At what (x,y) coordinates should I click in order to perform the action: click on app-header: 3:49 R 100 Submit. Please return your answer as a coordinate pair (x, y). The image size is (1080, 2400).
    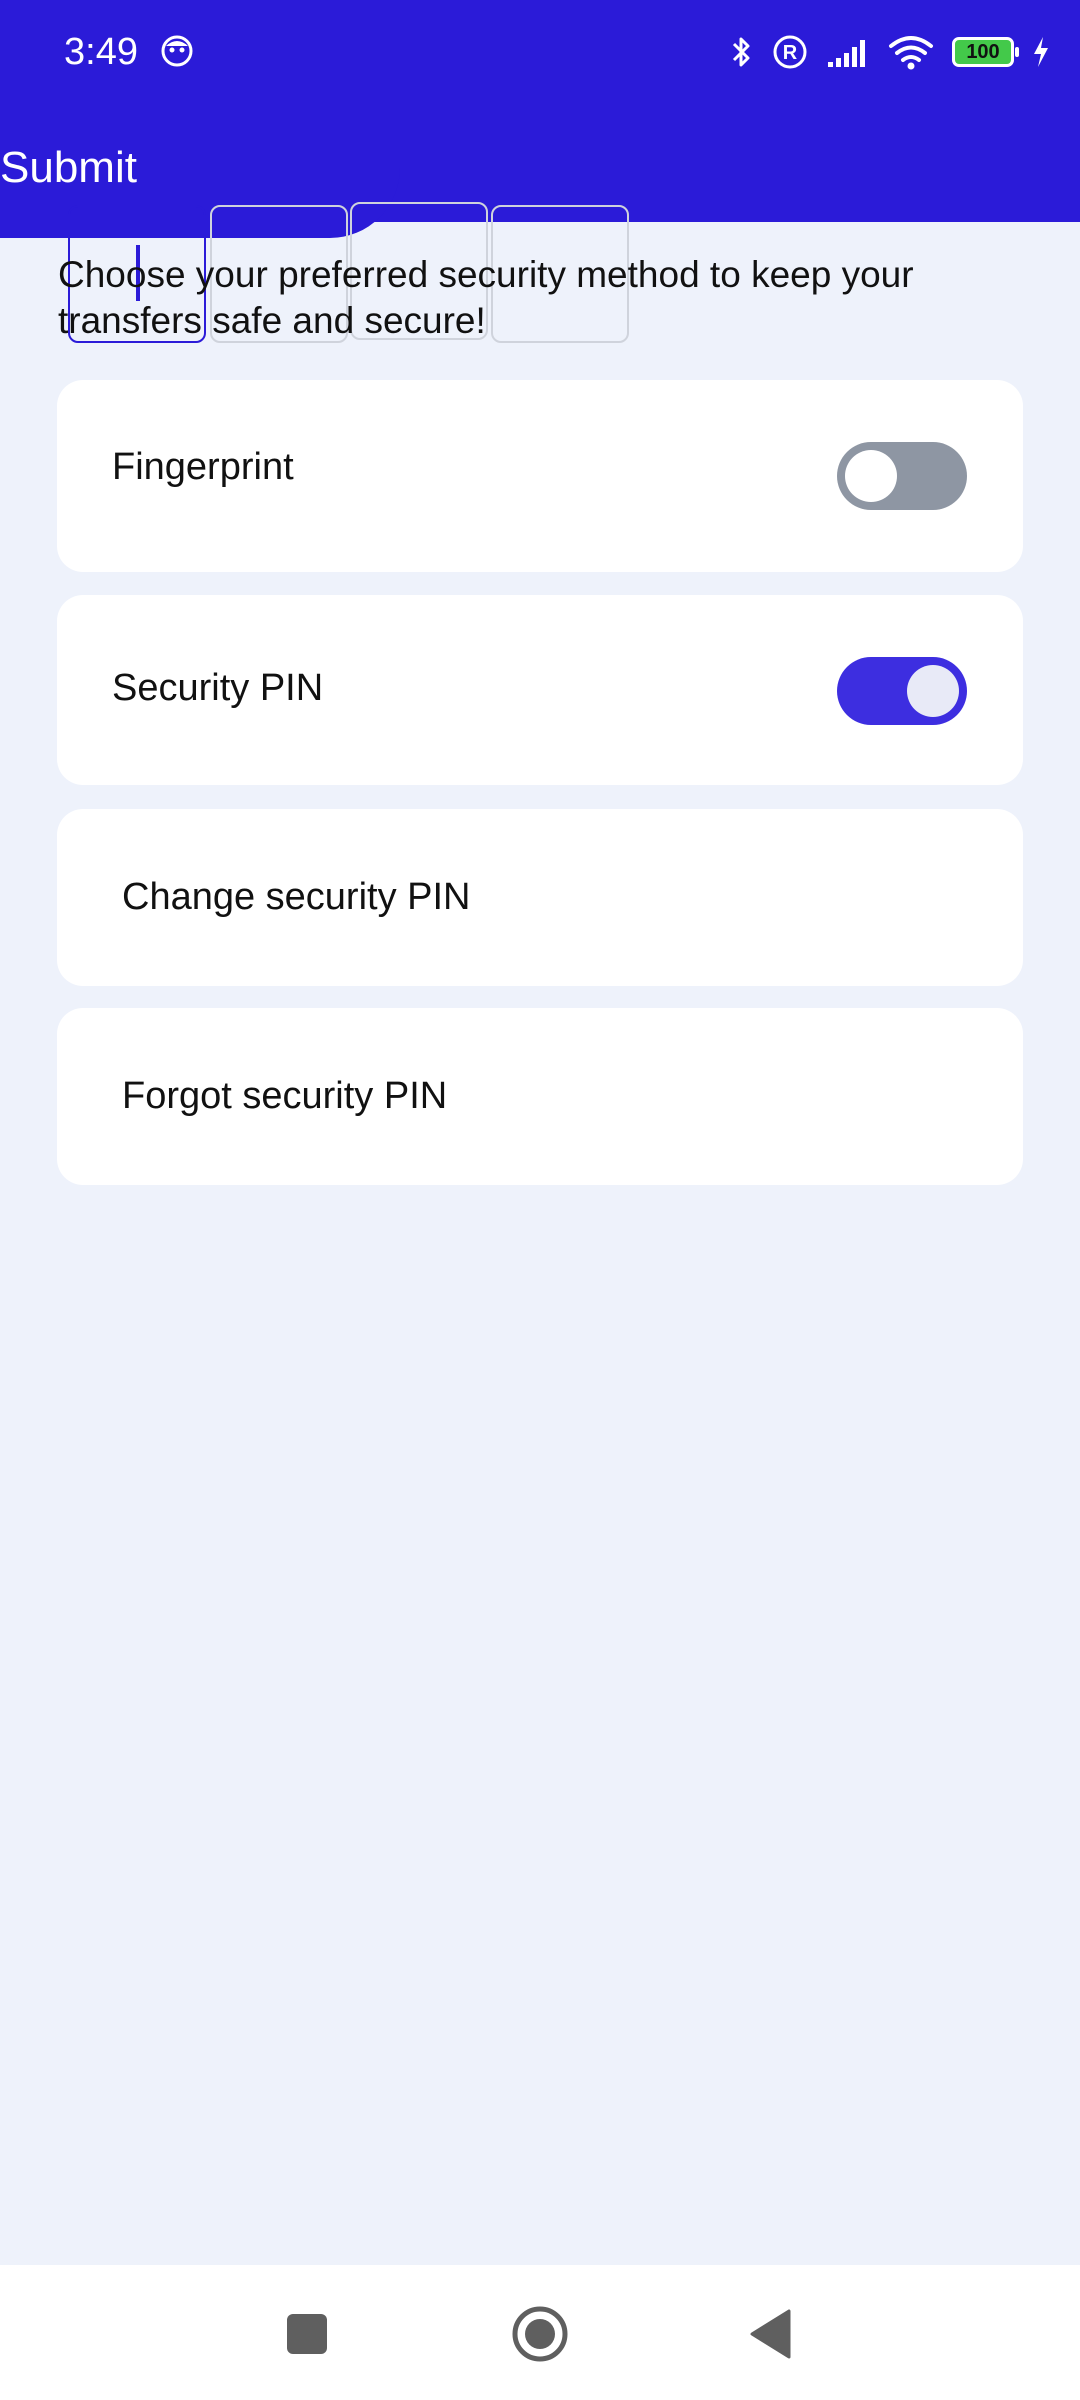
    Looking at the image, I should click on (540, 119).